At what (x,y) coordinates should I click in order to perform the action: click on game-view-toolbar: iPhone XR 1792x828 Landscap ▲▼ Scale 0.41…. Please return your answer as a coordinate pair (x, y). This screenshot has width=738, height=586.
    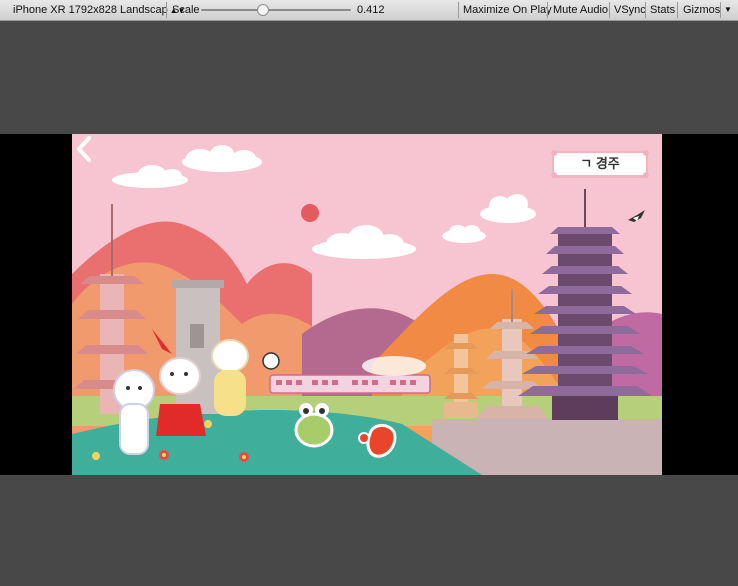
    Looking at the image, I should click on (369, 10).